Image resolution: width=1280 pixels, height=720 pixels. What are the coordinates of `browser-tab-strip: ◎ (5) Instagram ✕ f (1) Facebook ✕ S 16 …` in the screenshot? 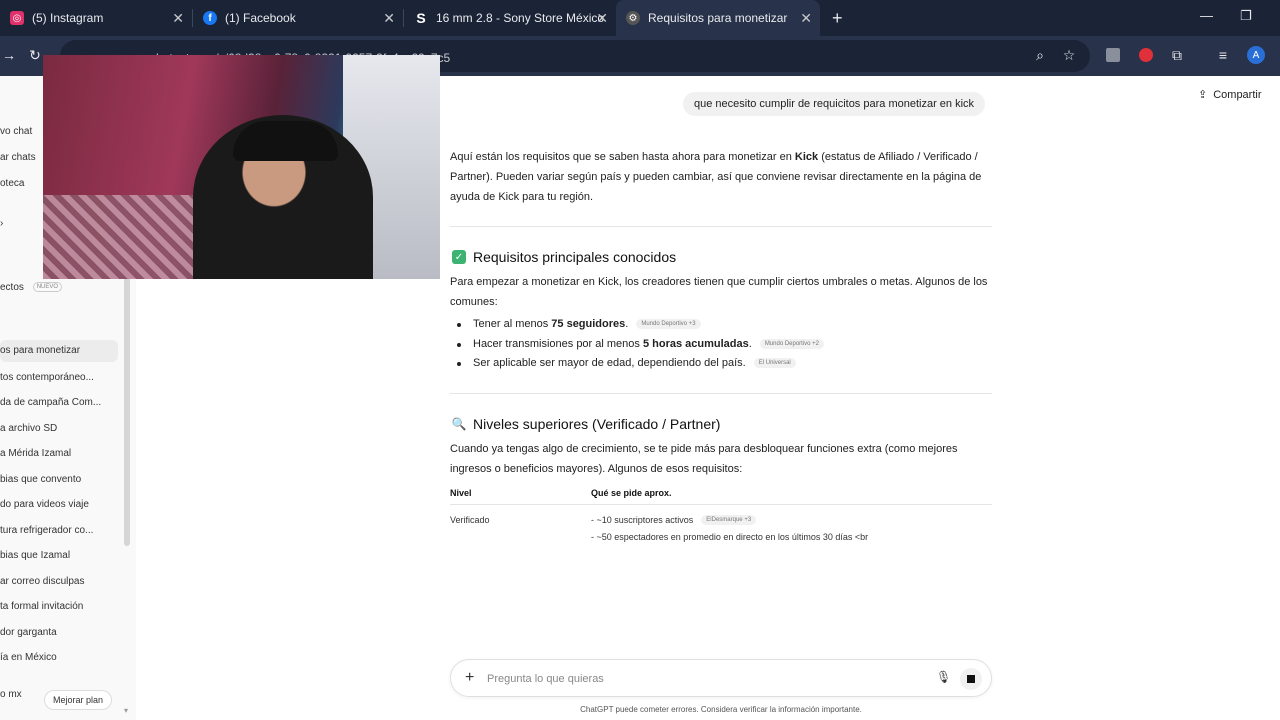 It's located at (640, 18).